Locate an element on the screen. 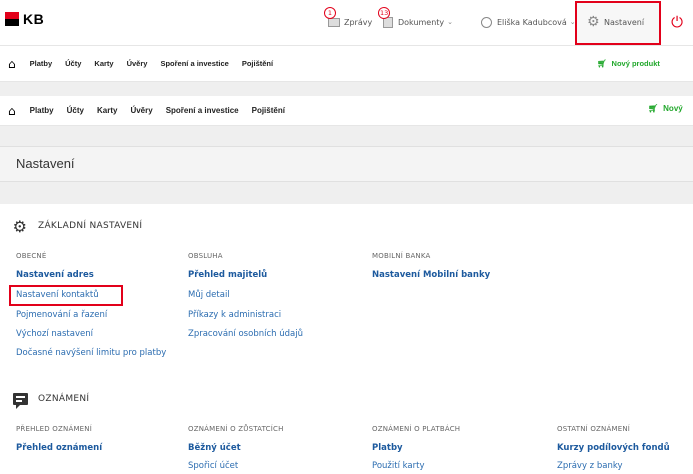 Image resolution: width=693 pixels, height=474 pixels. kb-logo-mark-icon is located at coordinates (12, 19).